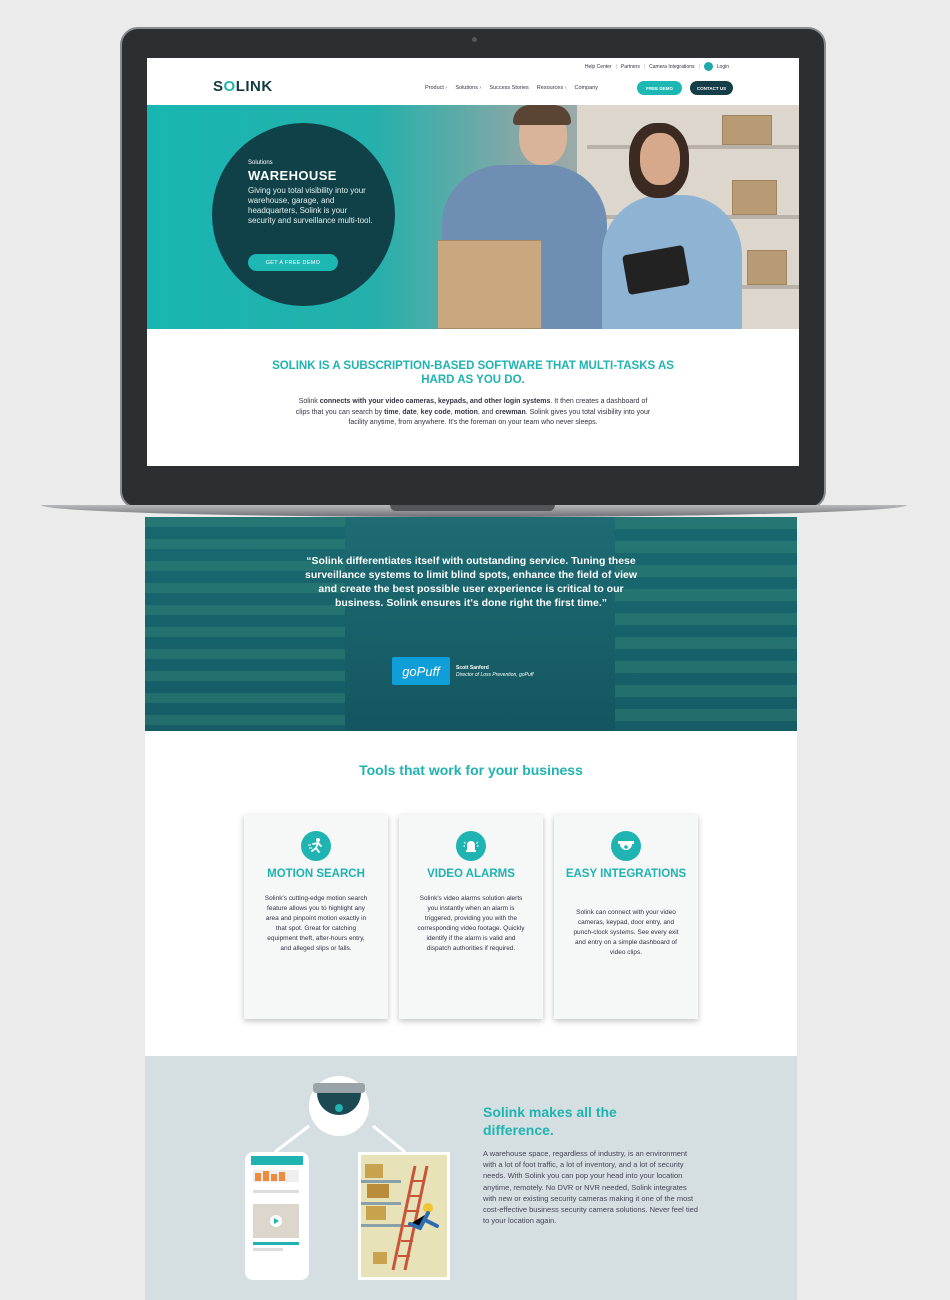 This screenshot has width=950, height=1300. Describe the element at coordinates (471, 874) in the screenshot. I see `card-title: VIDEO ALARMS` at that location.